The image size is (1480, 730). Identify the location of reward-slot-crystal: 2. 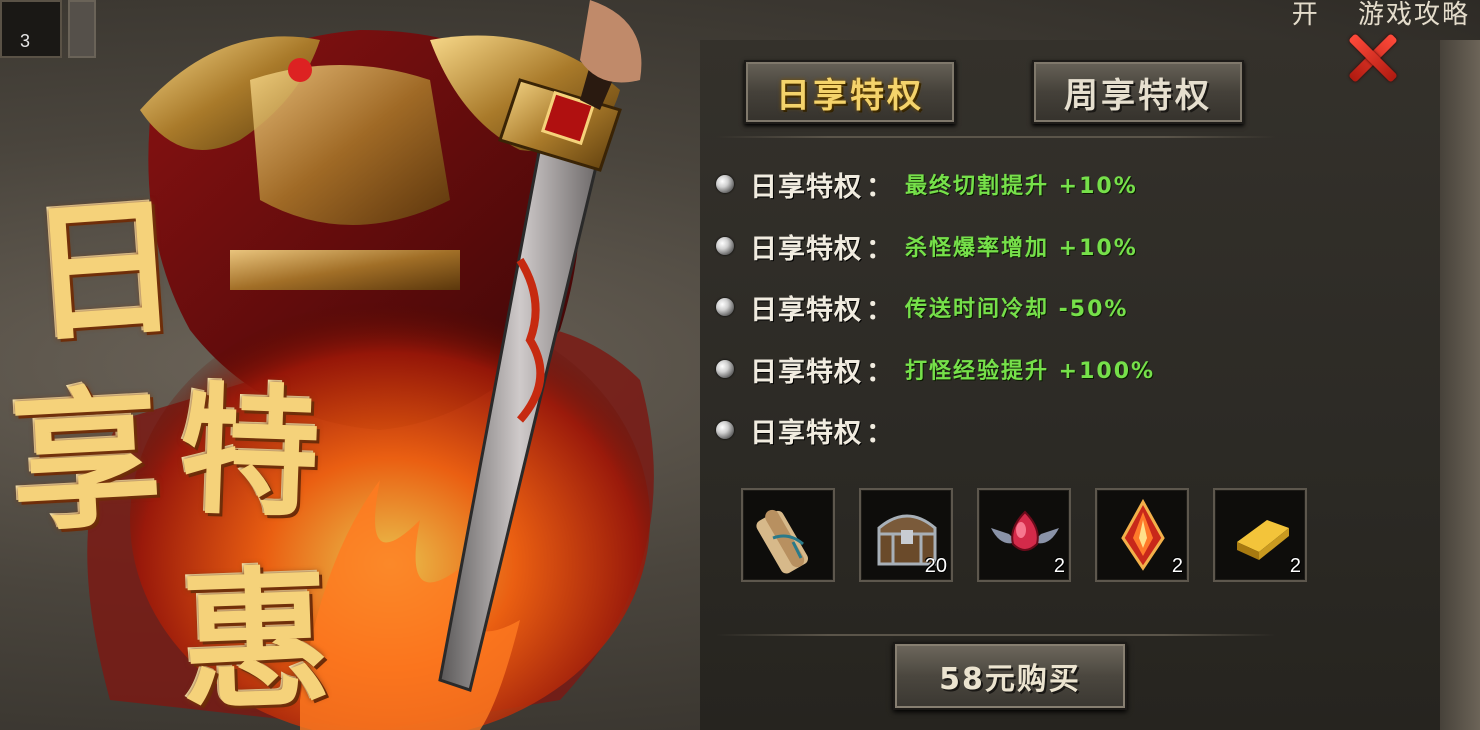
(1142, 535).